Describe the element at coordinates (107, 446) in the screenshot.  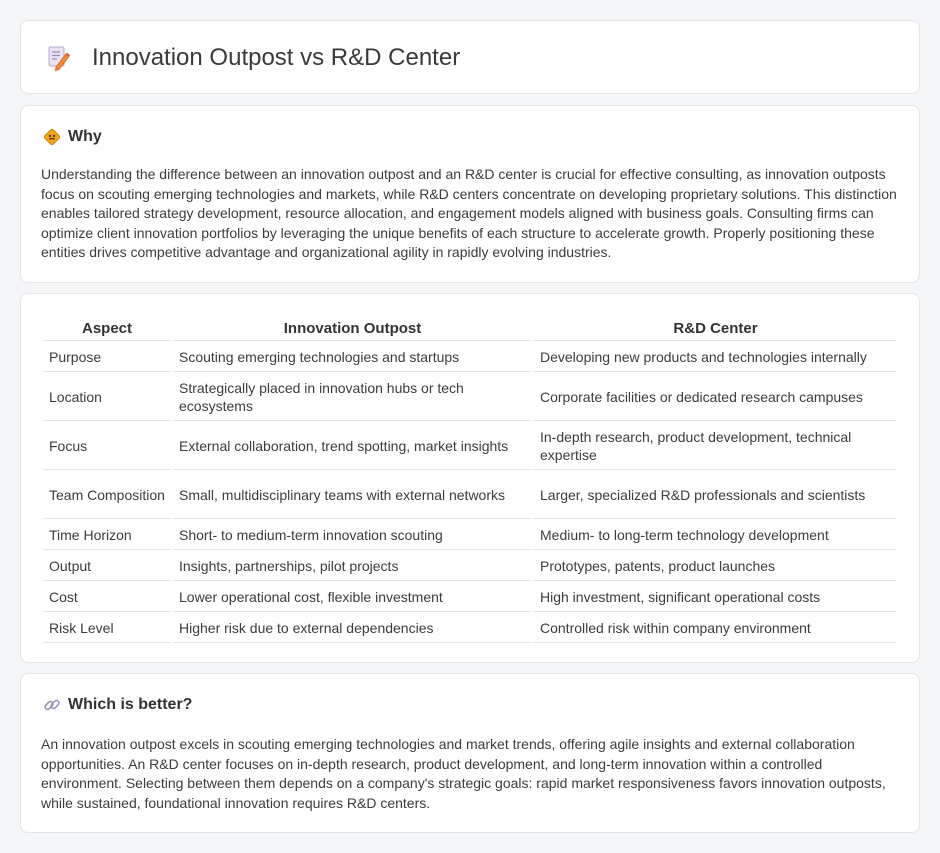
I see `aspect-cell: Focus` at that location.